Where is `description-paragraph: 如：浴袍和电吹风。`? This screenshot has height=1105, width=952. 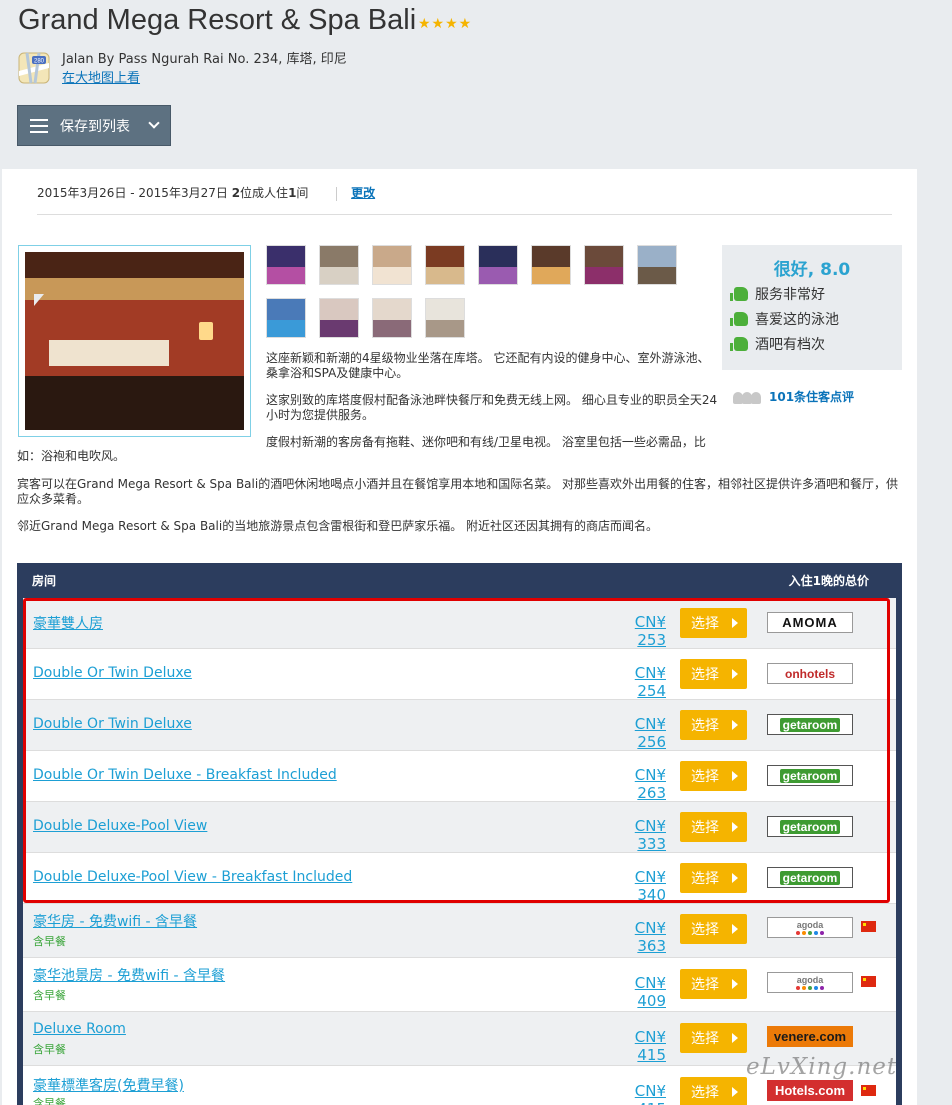 description-paragraph: 如：浴袍和电吹风。 is located at coordinates (71, 456).